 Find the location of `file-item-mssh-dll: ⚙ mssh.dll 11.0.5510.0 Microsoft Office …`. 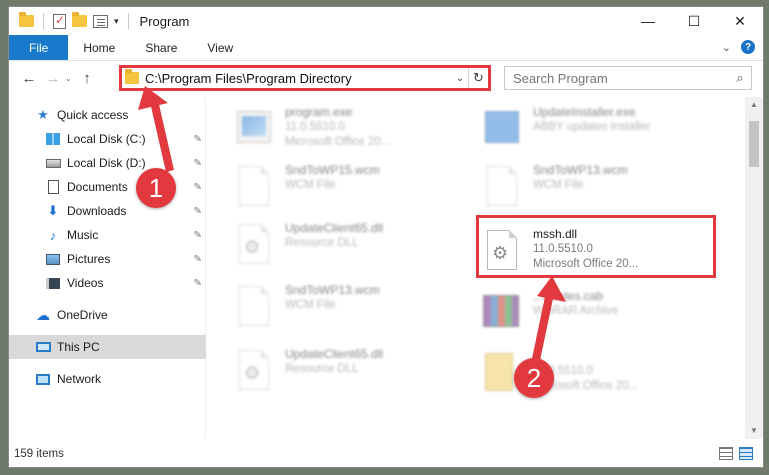

file-item-mssh-dll: ⚙ mssh.dll 11.0.5510.0 Microsoft Office … is located at coordinates (581, 251).